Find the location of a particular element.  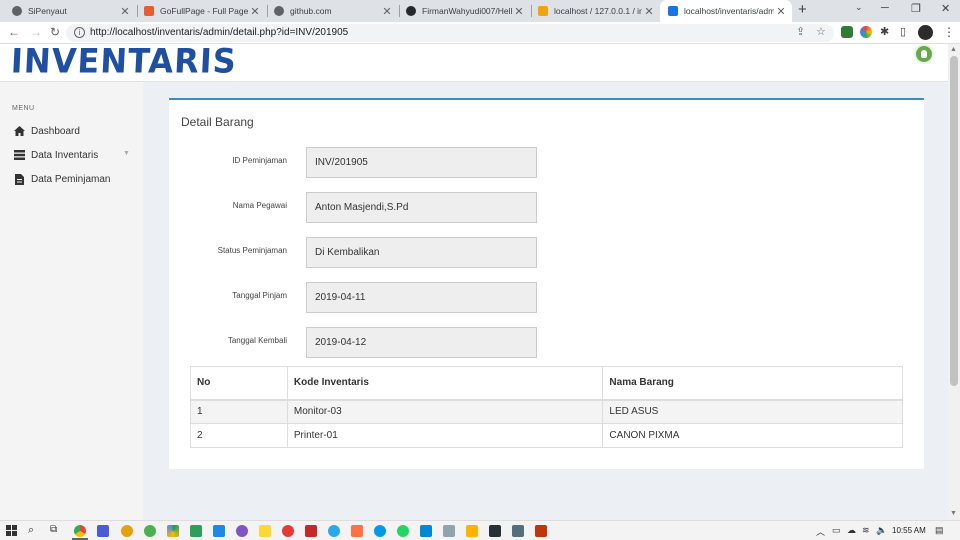

page-scrollbar: ▲ ▼ is located at coordinates (954, 282).